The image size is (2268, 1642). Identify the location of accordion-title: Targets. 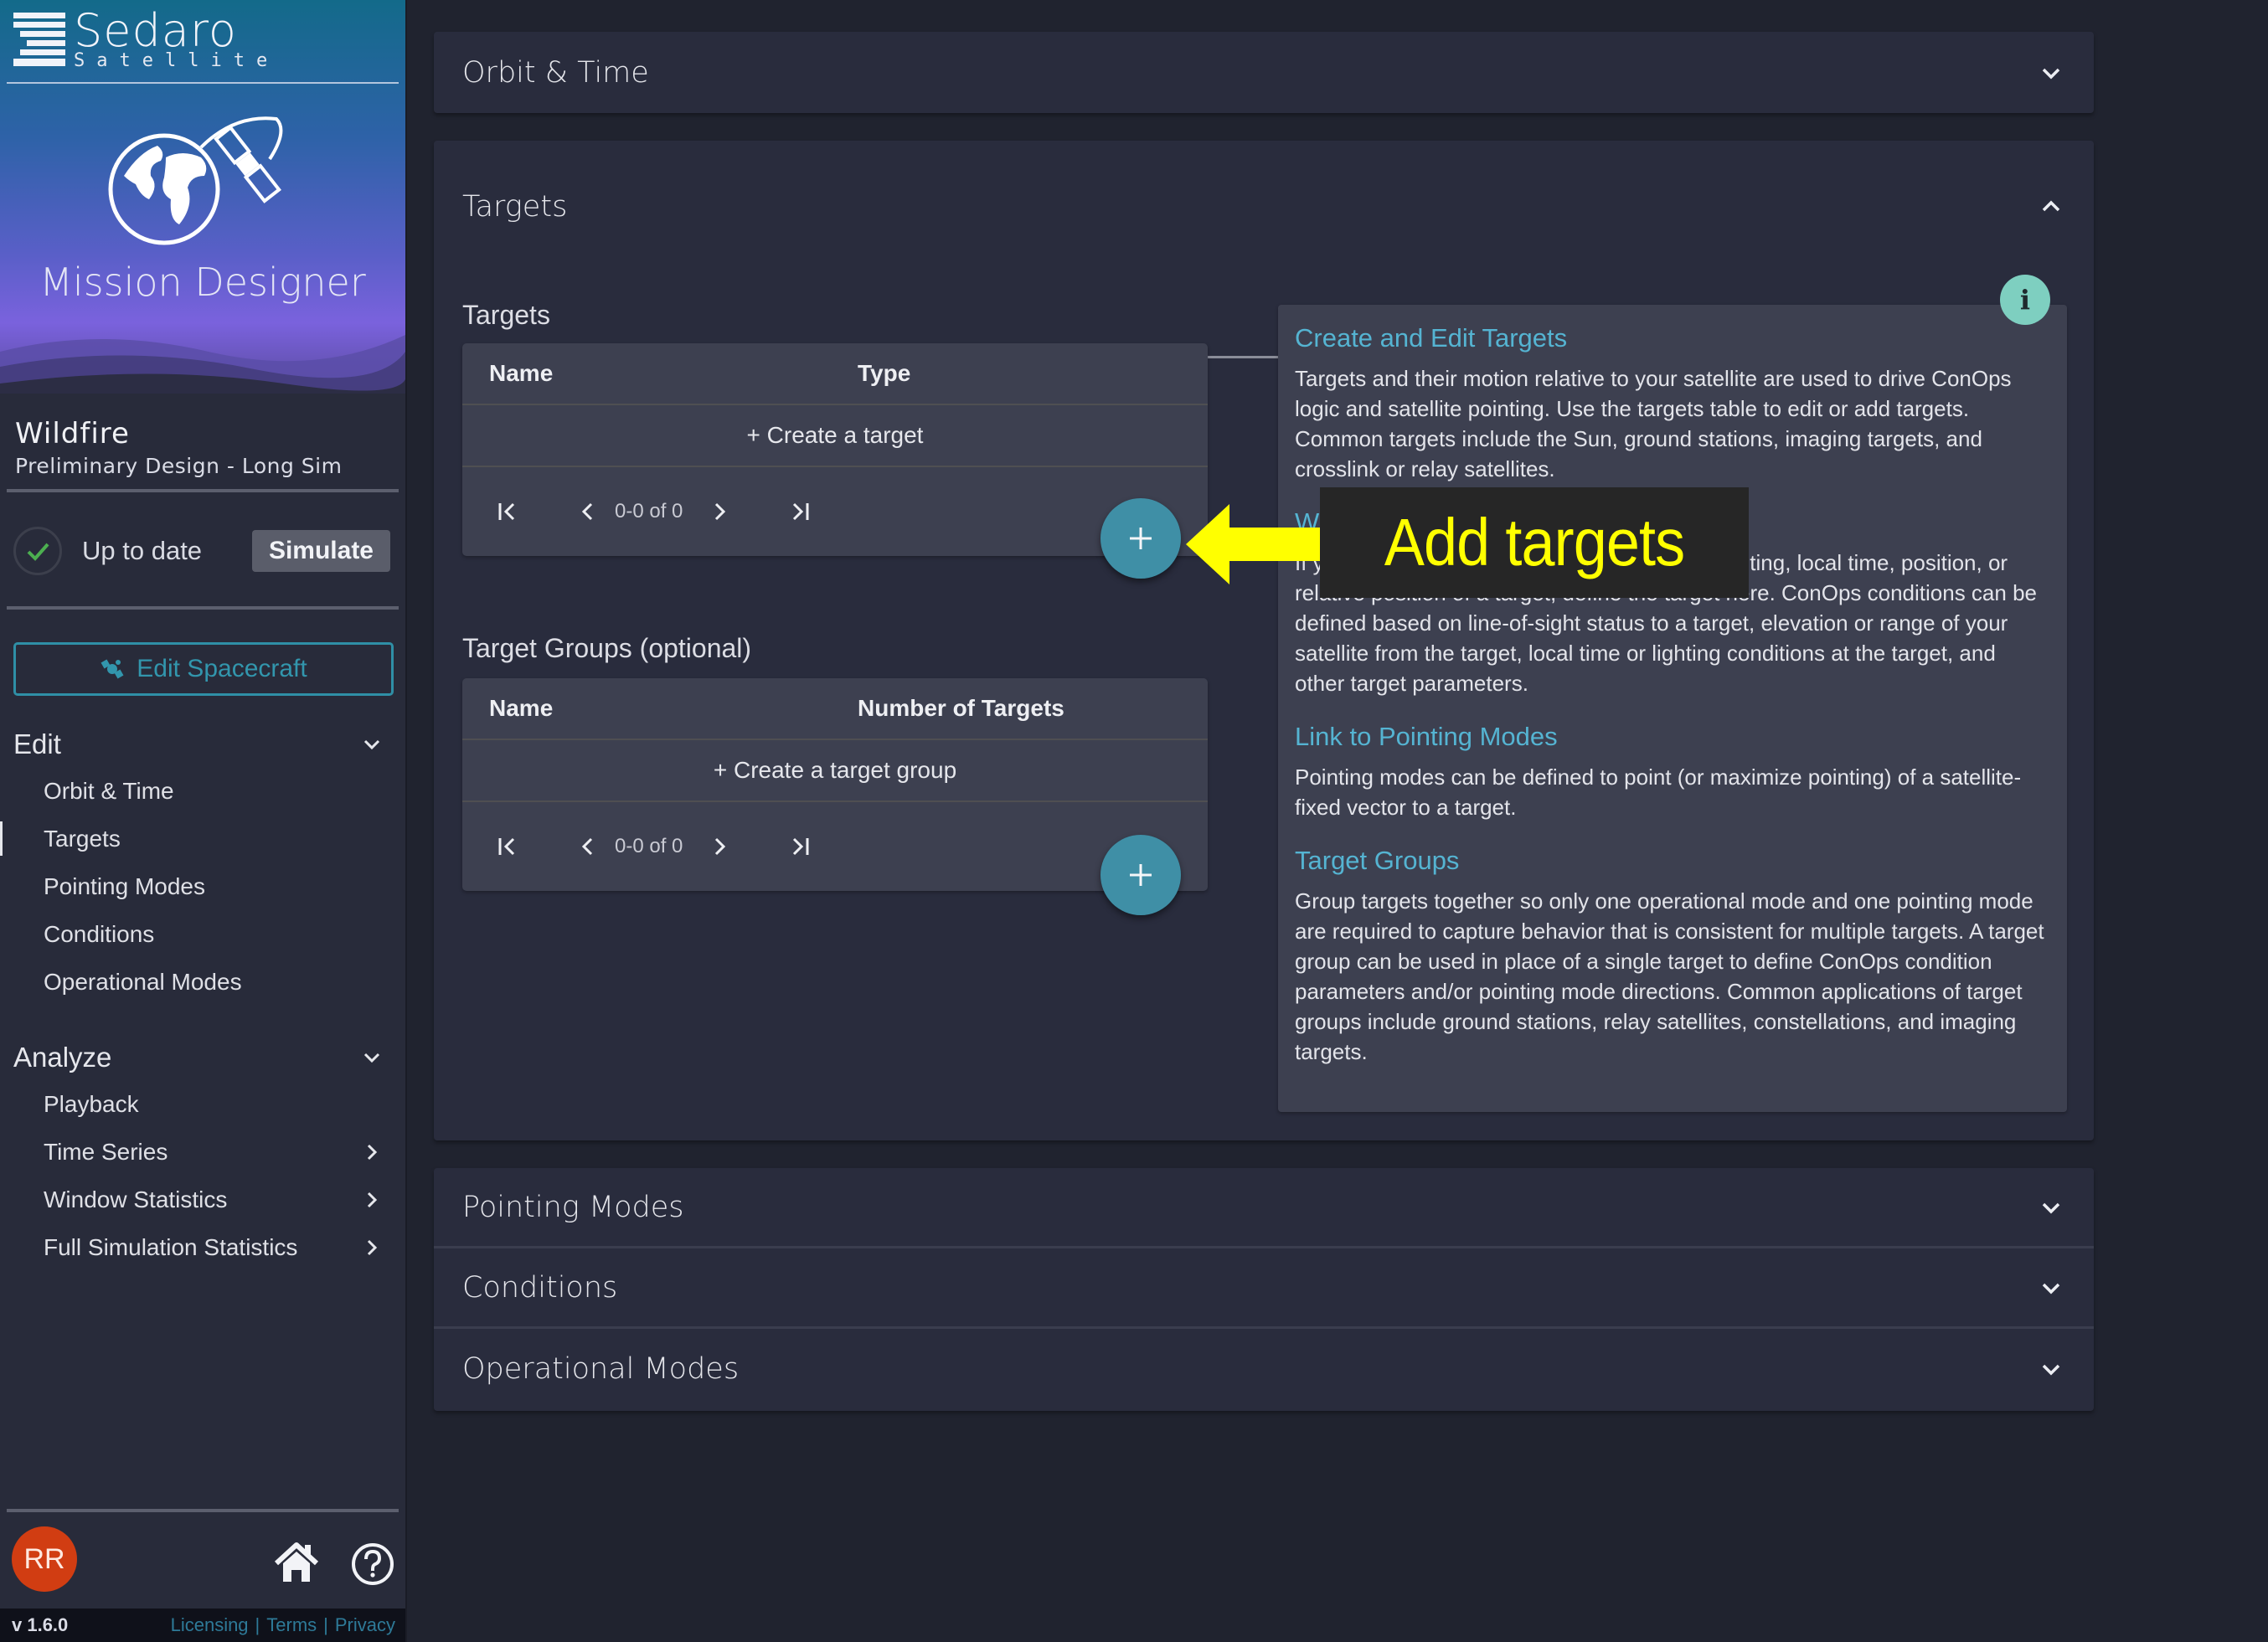
(515, 207).